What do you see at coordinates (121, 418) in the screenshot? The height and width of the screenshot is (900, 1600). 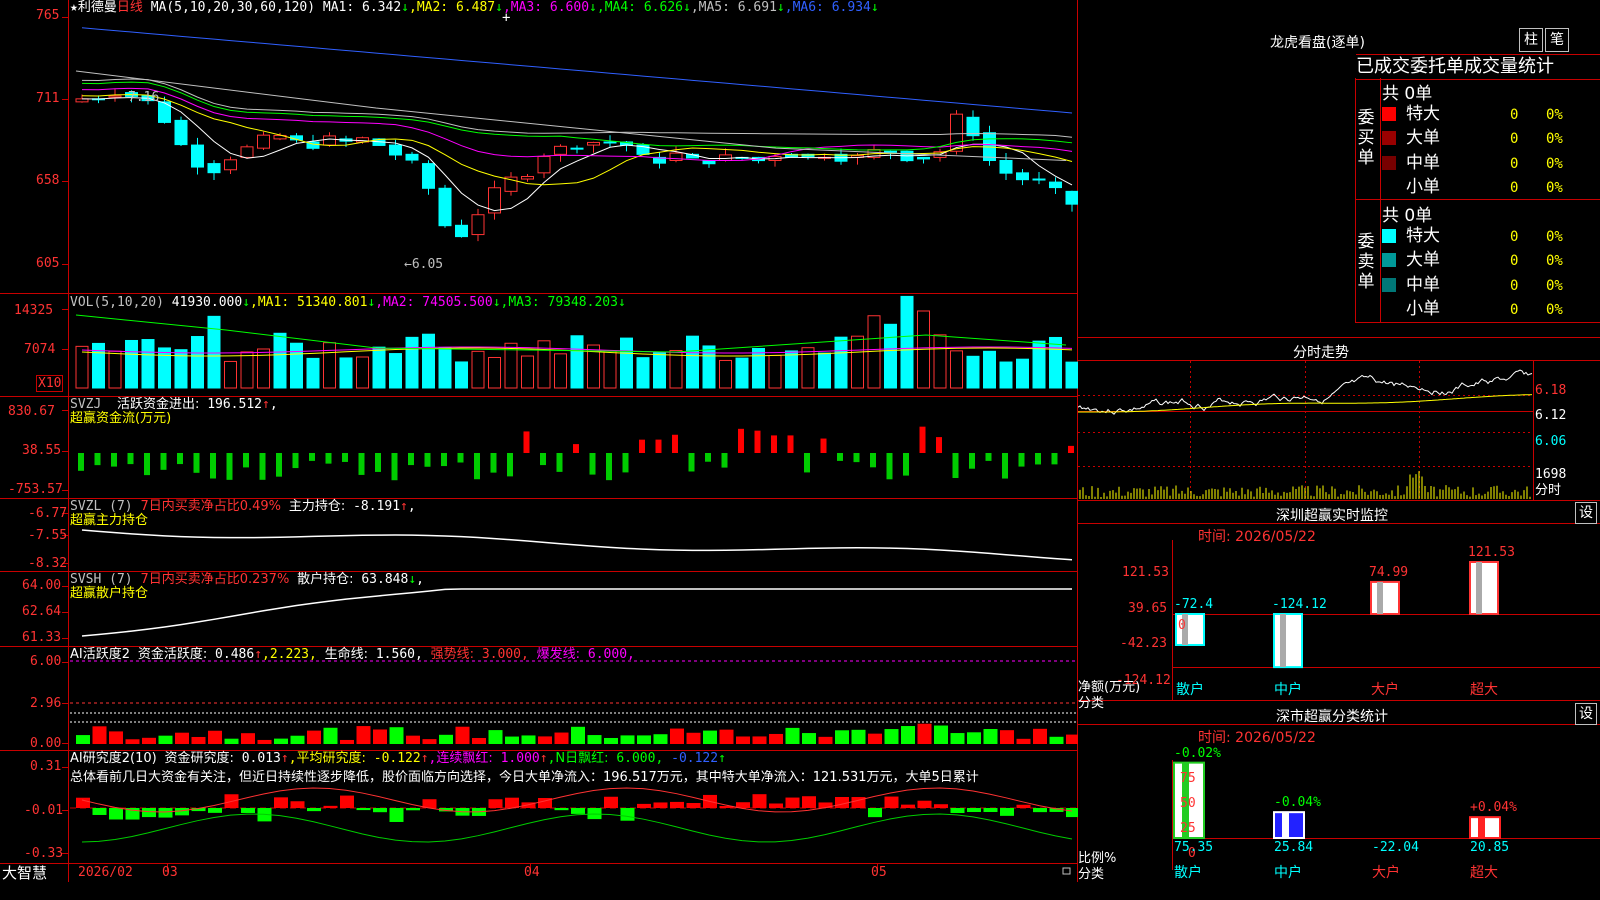 I see `svzj-subtitle: 超赢资金流(万元)` at bounding box center [121, 418].